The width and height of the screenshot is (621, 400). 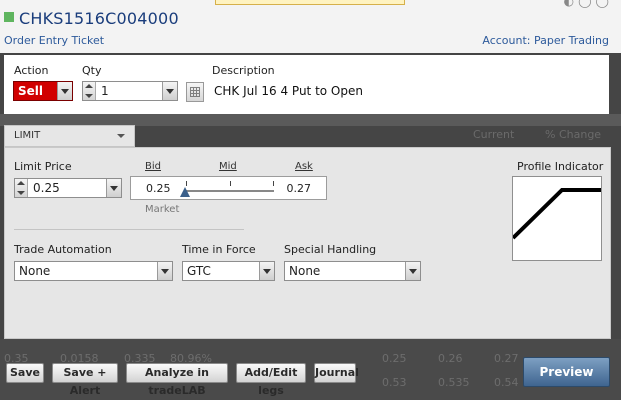 I want to click on bid-value: 0.25, so click(x=158, y=188).